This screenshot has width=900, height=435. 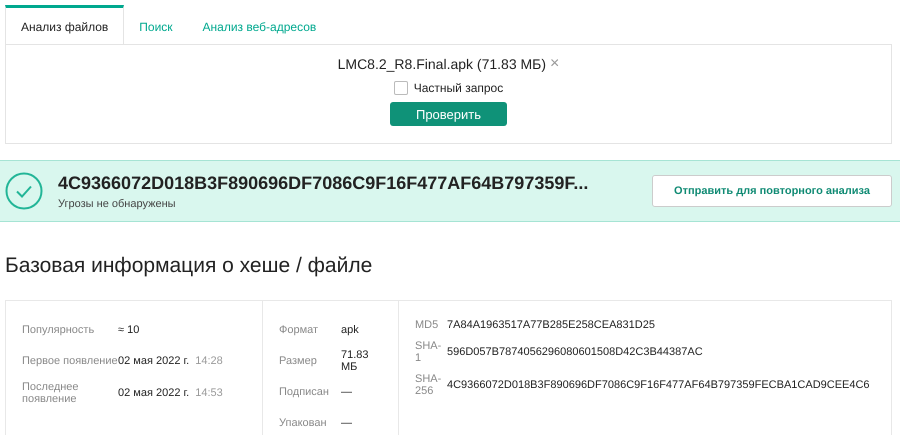 What do you see at coordinates (459, 88) in the screenshot?
I see `checkbox-label: Частный запрос` at bounding box center [459, 88].